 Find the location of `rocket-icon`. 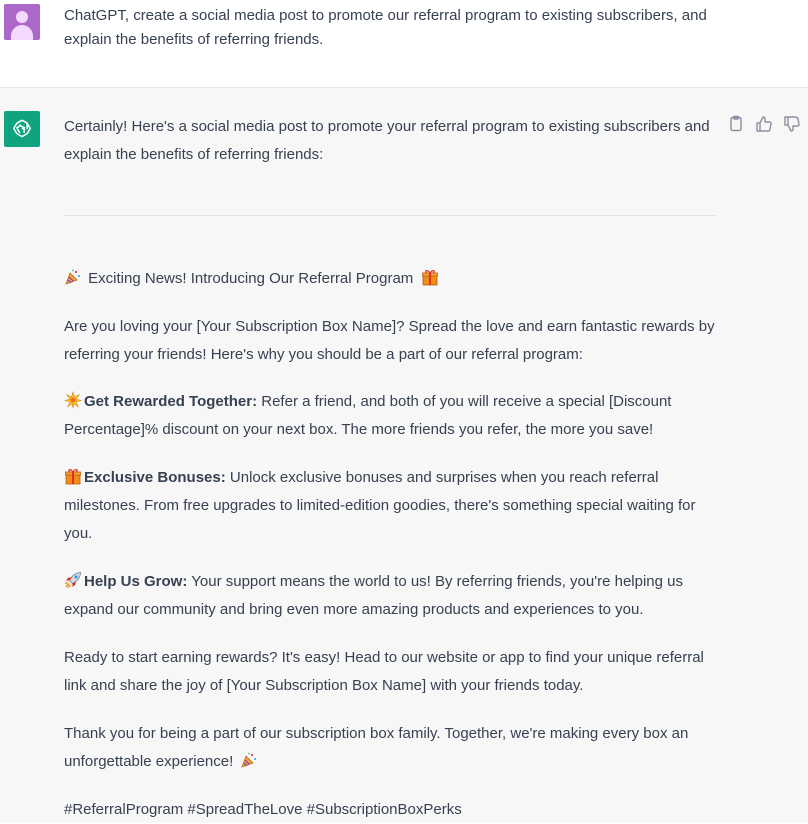

rocket-icon is located at coordinates (73, 580).